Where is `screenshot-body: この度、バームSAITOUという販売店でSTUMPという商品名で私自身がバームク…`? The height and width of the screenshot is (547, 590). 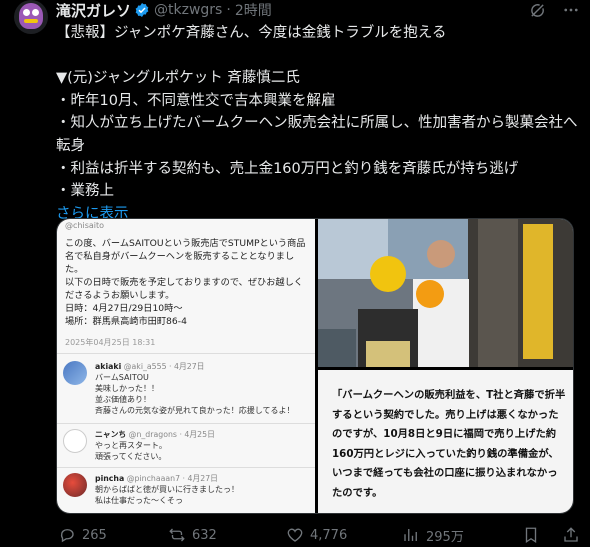 screenshot-body: この度、バームSAITOUという販売店でSTUMPという商品名で私自身がバームク… is located at coordinates (185, 282).